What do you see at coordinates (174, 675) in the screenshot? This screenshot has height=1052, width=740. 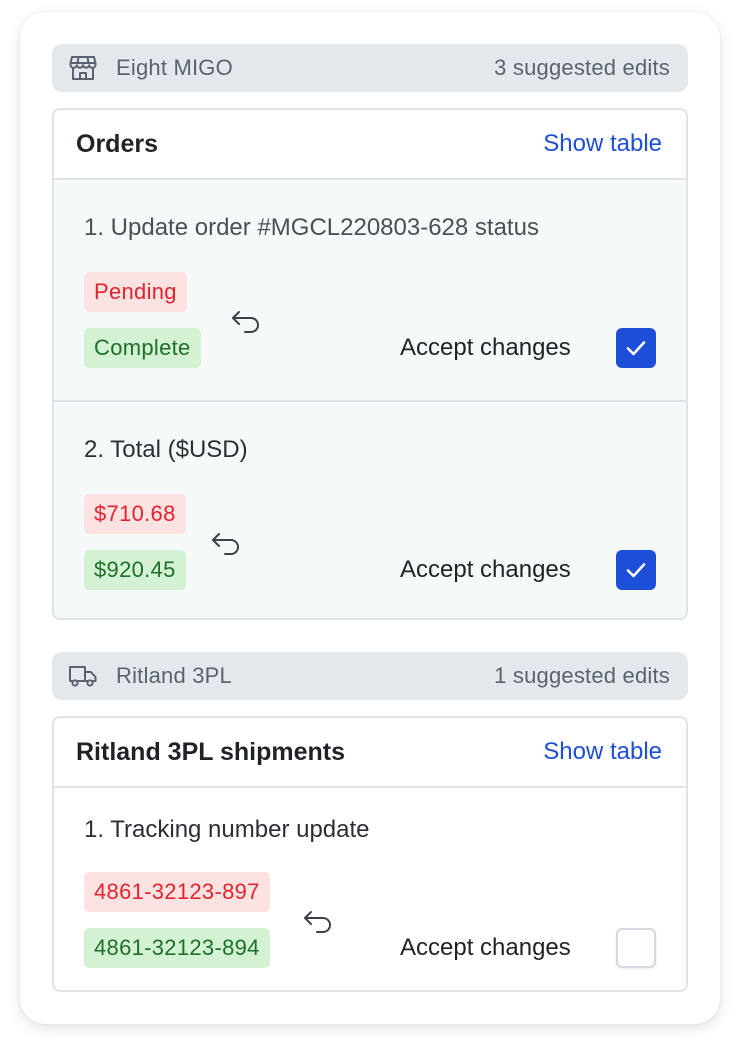 I see `group-name: Ritland 3PL` at bounding box center [174, 675].